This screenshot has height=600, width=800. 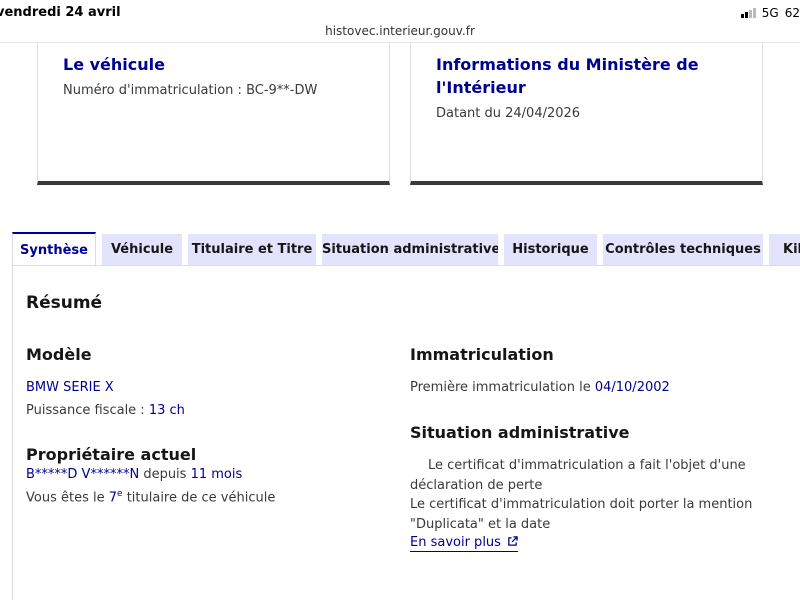 What do you see at coordinates (550, 250) in the screenshot?
I see `tab-historique: Historique` at bounding box center [550, 250].